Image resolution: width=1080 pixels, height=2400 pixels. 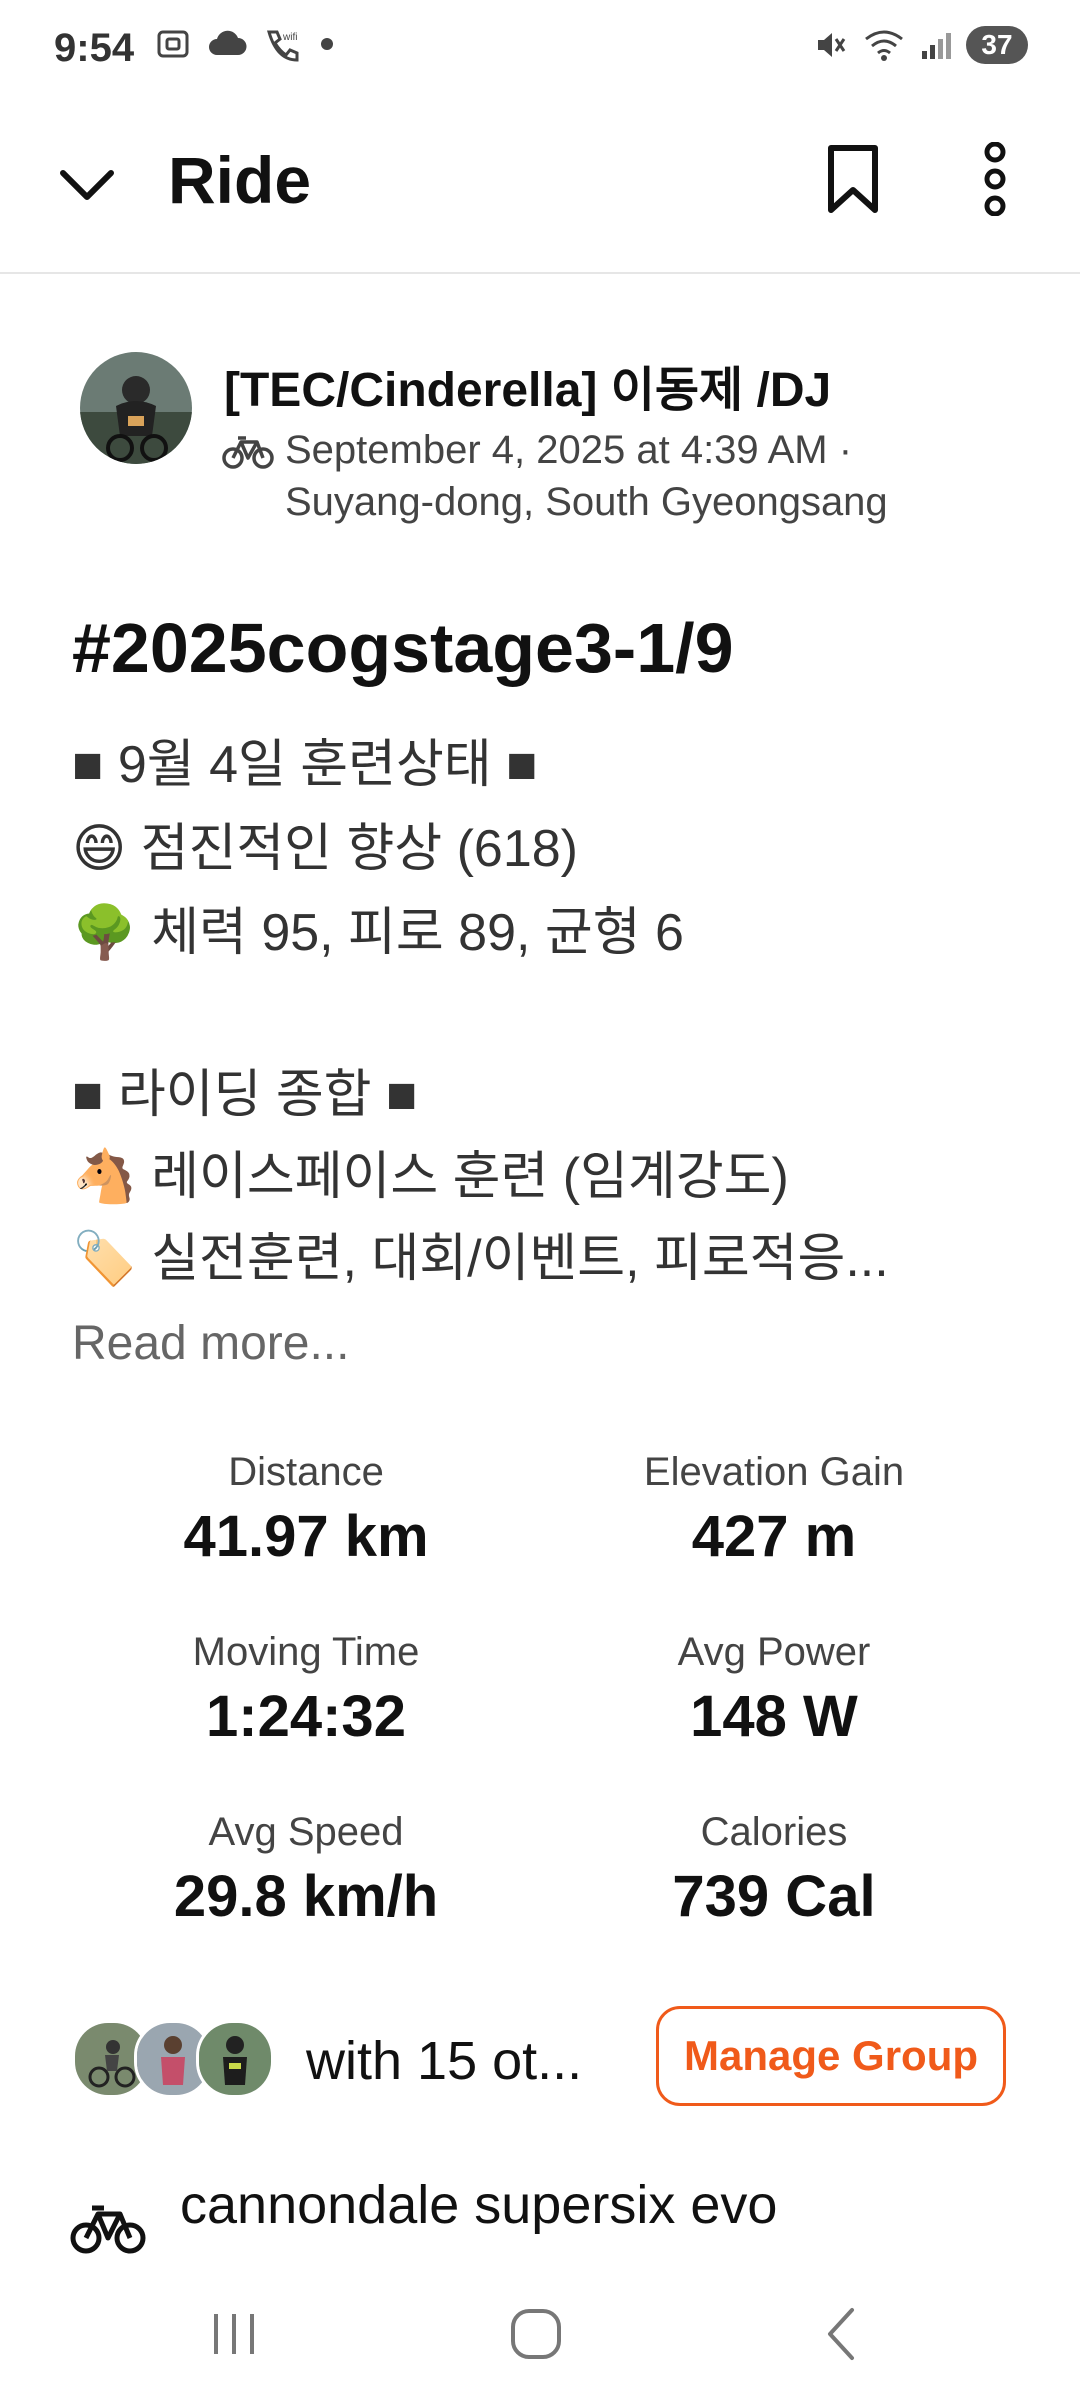 What do you see at coordinates (997, 45) in the screenshot?
I see `battery-indicator: 37` at bounding box center [997, 45].